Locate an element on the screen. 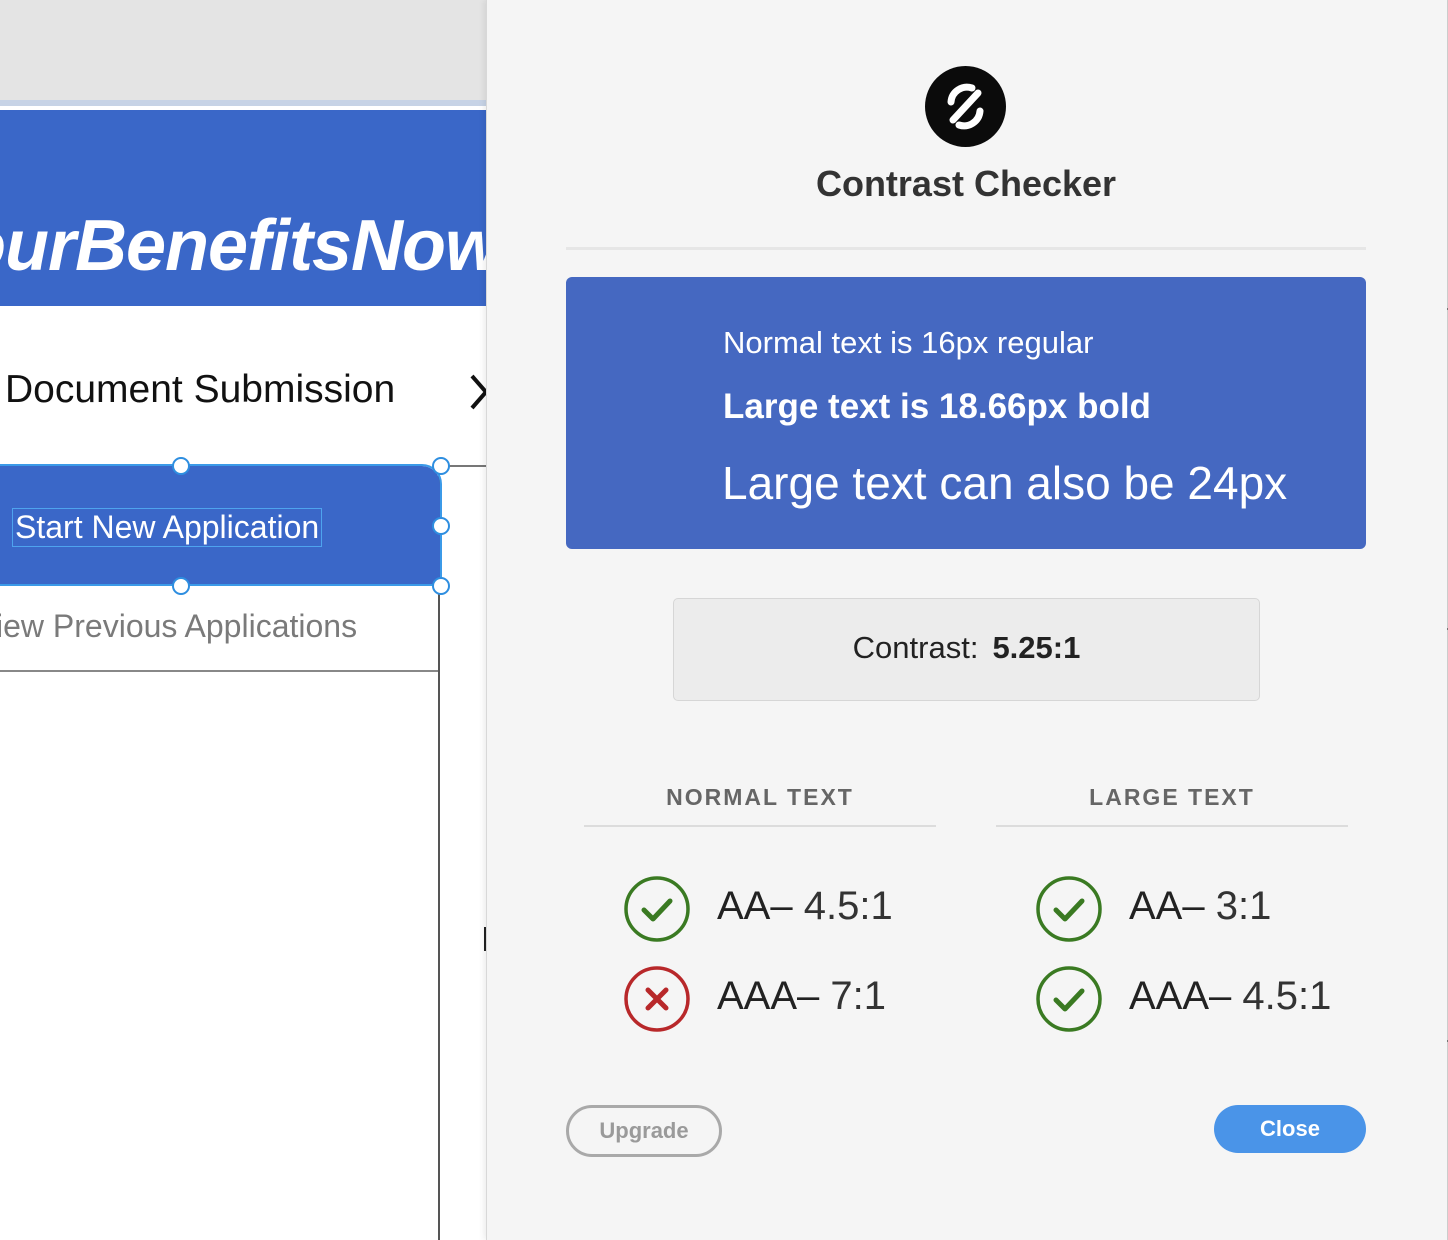  preview-normal-text: Normal text is 16px regular is located at coordinates (908, 342).